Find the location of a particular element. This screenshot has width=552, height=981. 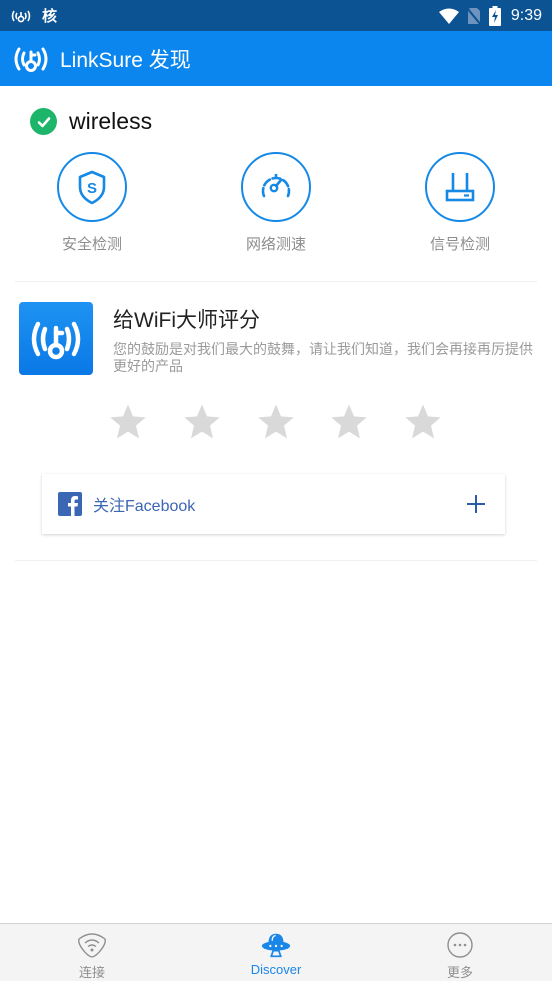

wifi-signal-icon is located at coordinates (448, 16).